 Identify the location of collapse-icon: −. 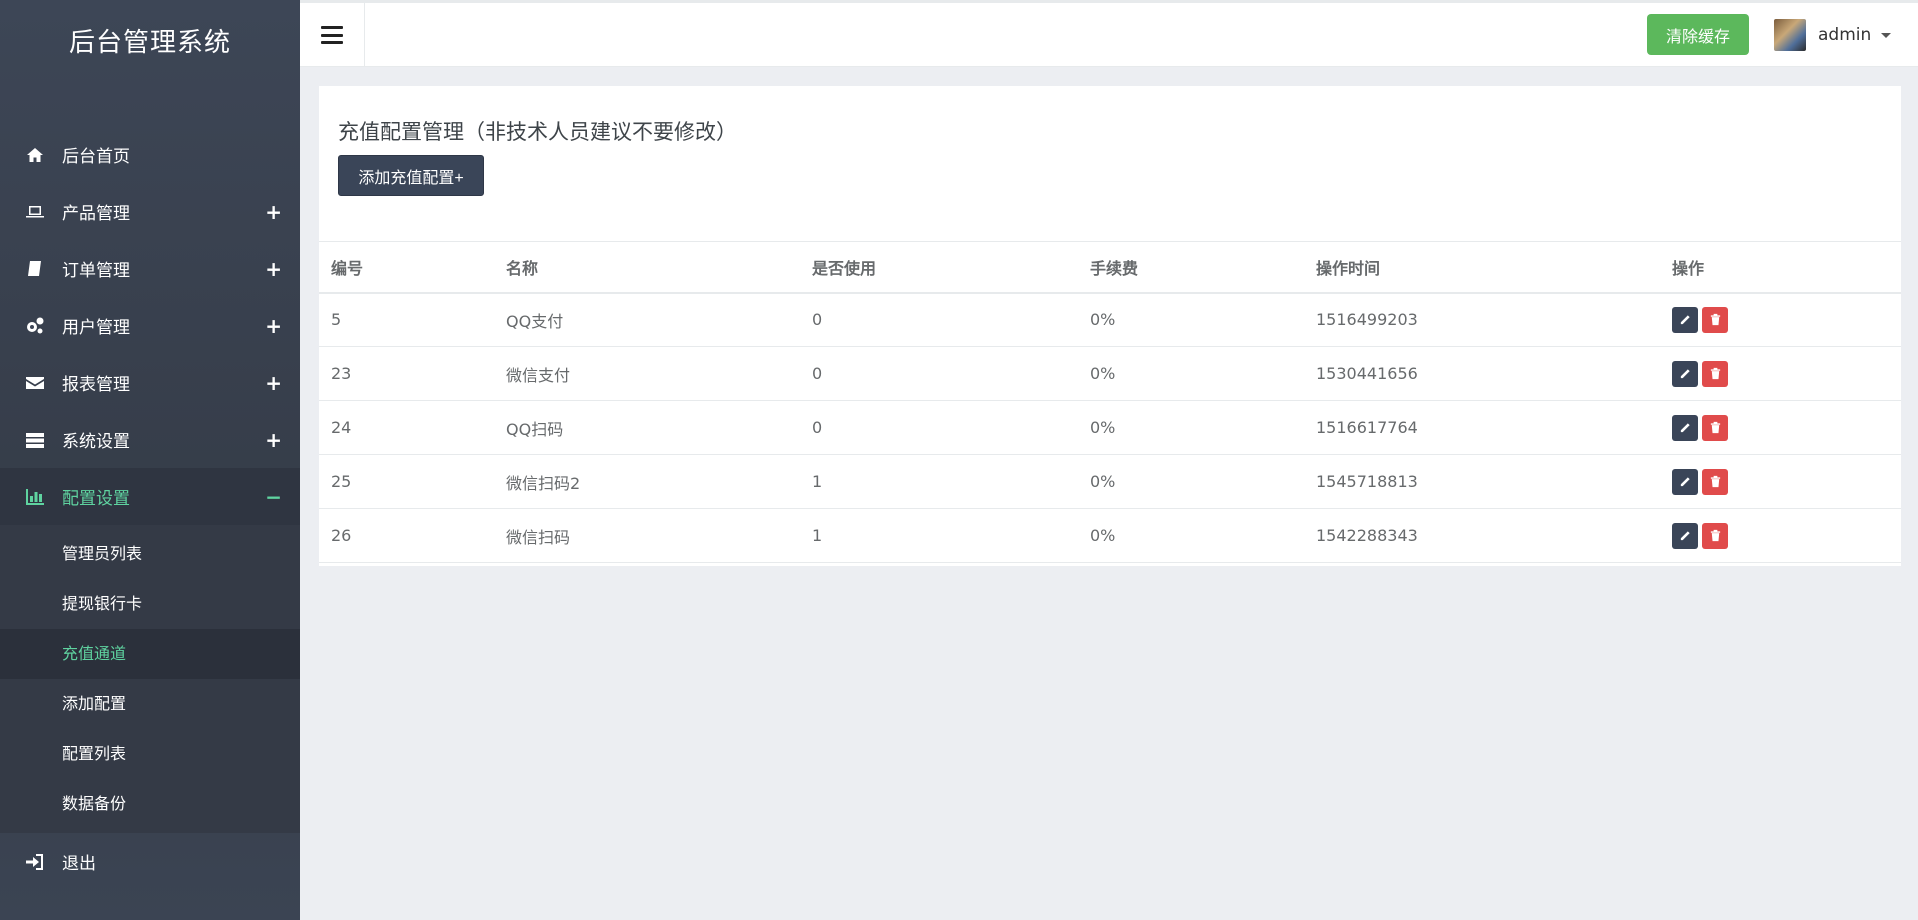
(273, 497).